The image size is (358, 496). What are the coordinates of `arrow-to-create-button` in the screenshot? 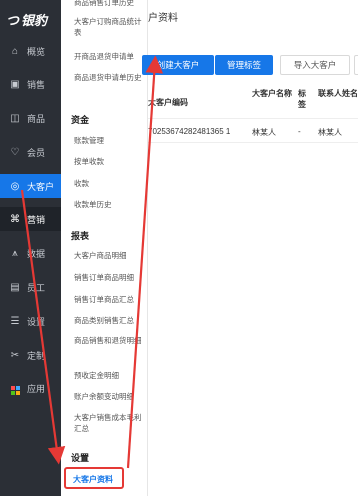 It's located at (145, 262).